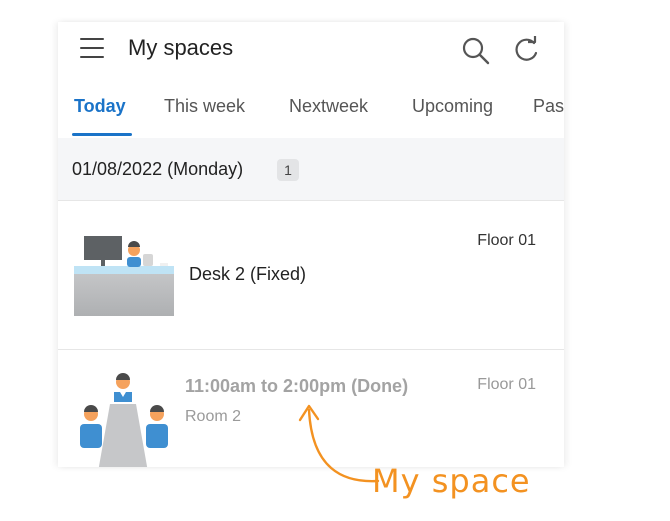  I want to click on date-group-header: 01/08/2022 (Monday) 1, so click(311, 169).